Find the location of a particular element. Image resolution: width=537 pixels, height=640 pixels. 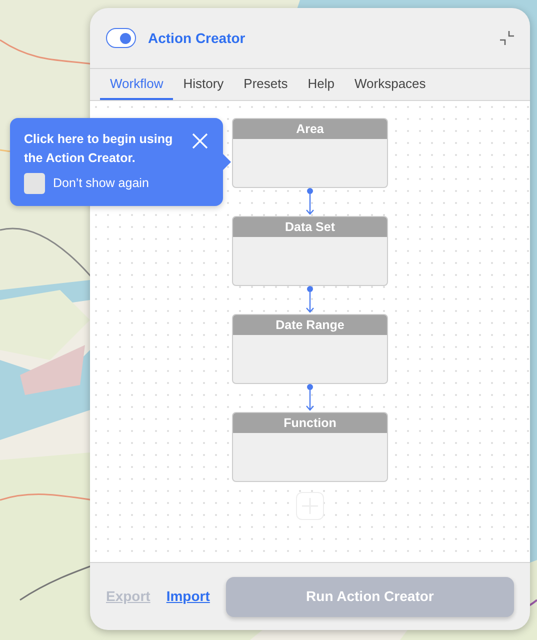

tab: Help is located at coordinates (321, 84).